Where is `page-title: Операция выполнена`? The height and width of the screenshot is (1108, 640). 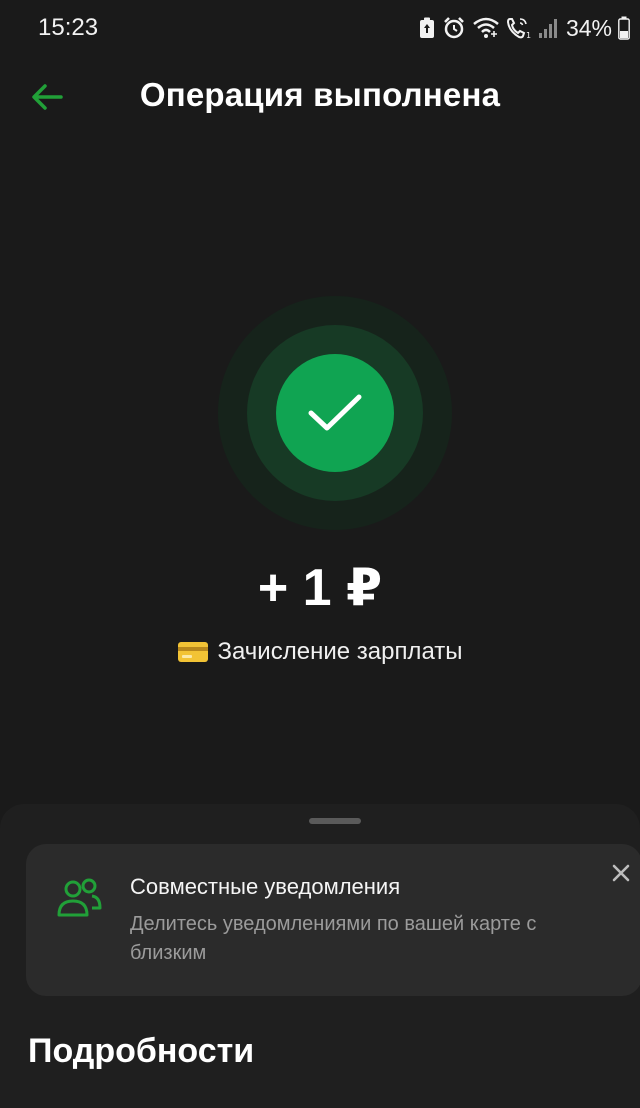 page-title: Операция выполнена is located at coordinates (320, 94).